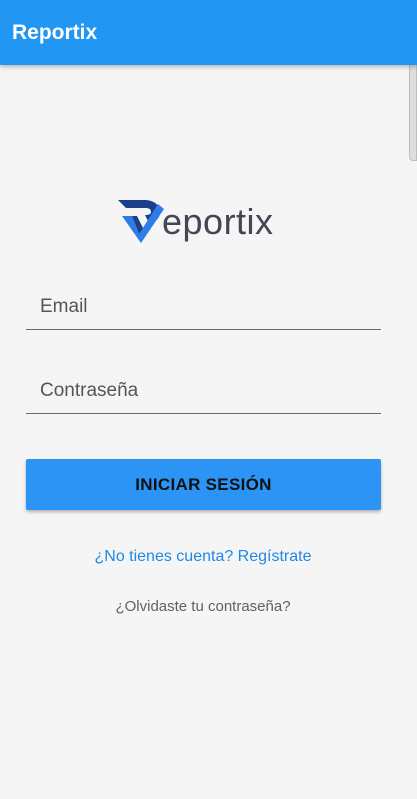 Image resolution: width=417 pixels, height=799 pixels. I want to click on email-input, so click(203, 307).